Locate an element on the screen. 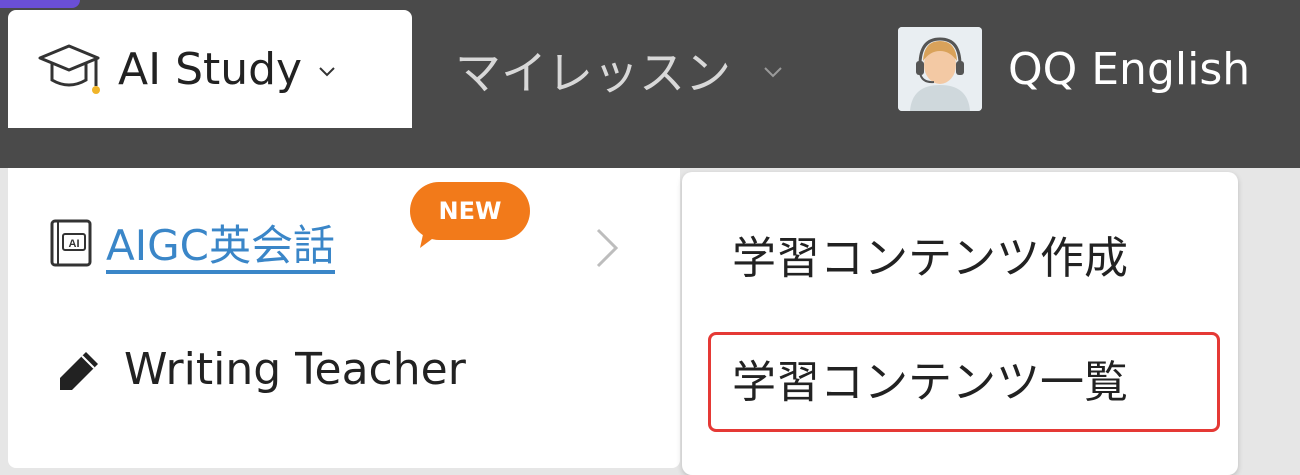  new-badge: NEW is located at coordinates (470, 215).